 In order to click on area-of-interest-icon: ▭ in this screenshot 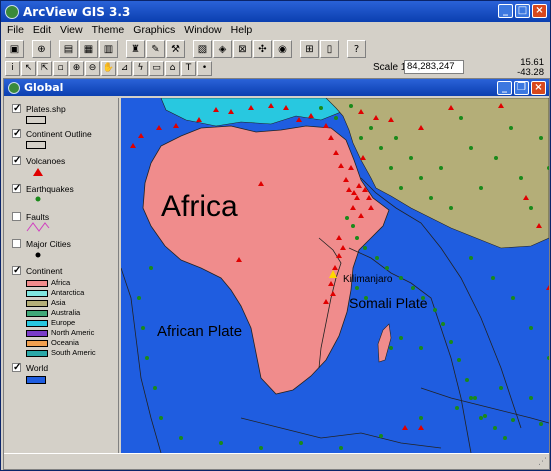, I will do `click(156, 68)`.